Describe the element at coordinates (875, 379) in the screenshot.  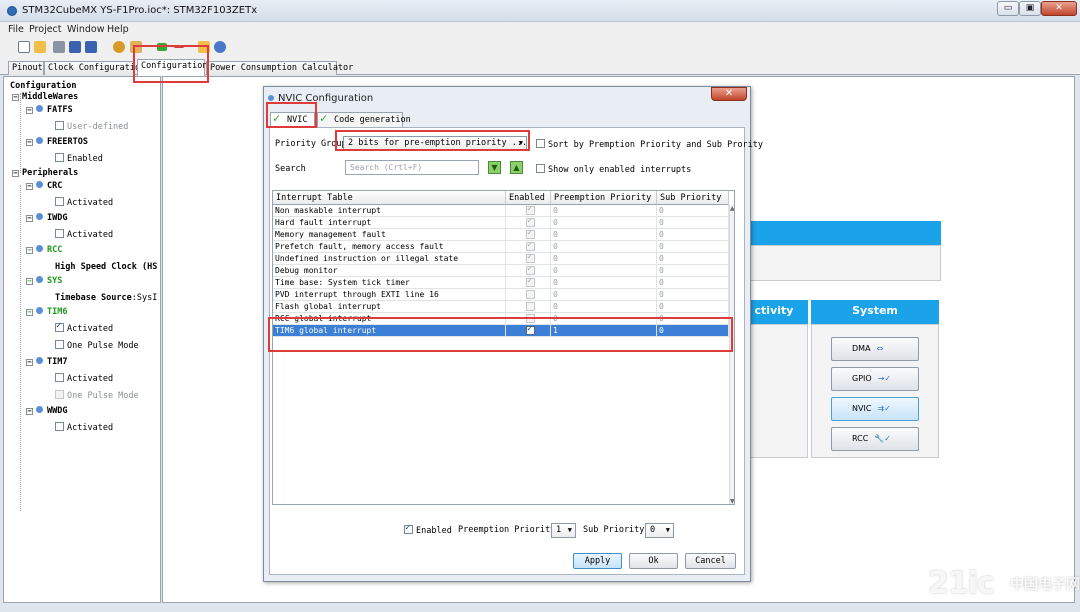
I see `gpio-button: GPIO →✓` at that location.